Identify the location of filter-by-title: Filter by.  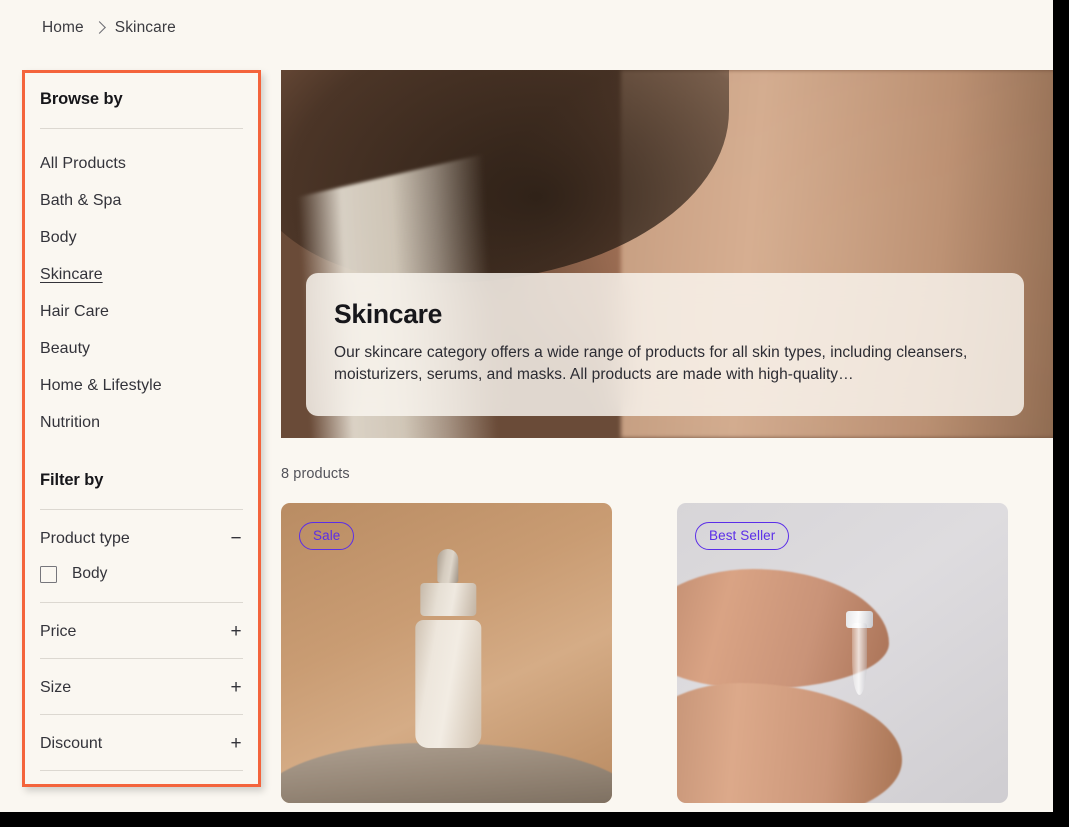
(72, 480).